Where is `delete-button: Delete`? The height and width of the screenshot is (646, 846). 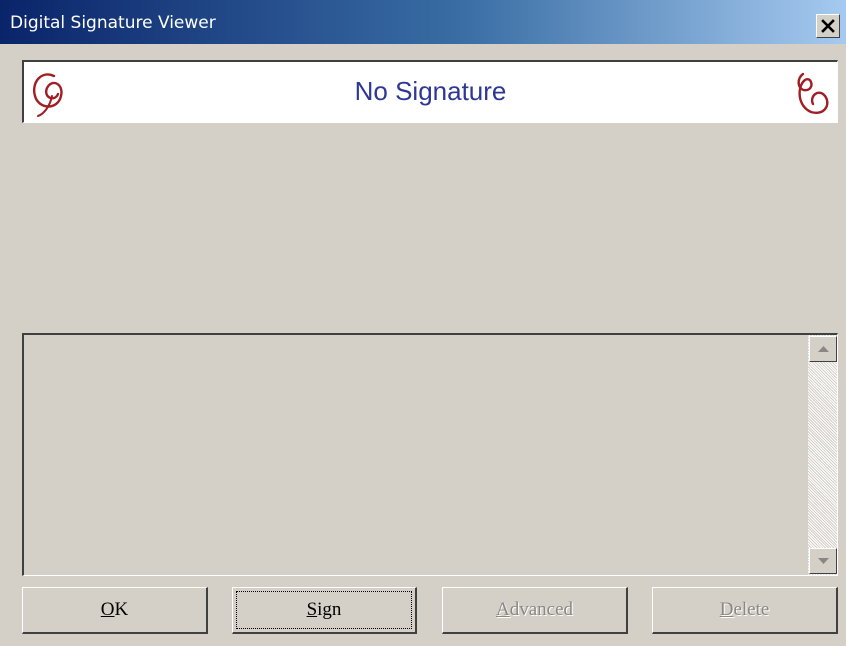
delete-button: Delete is located at coordinates (745, 610).